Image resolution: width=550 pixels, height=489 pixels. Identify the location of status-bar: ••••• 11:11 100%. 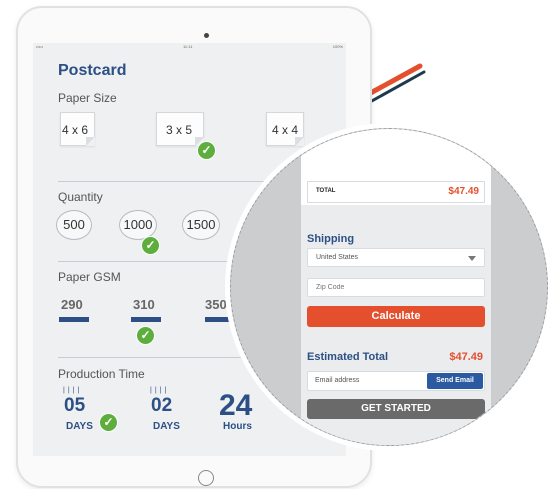
(189, 47).